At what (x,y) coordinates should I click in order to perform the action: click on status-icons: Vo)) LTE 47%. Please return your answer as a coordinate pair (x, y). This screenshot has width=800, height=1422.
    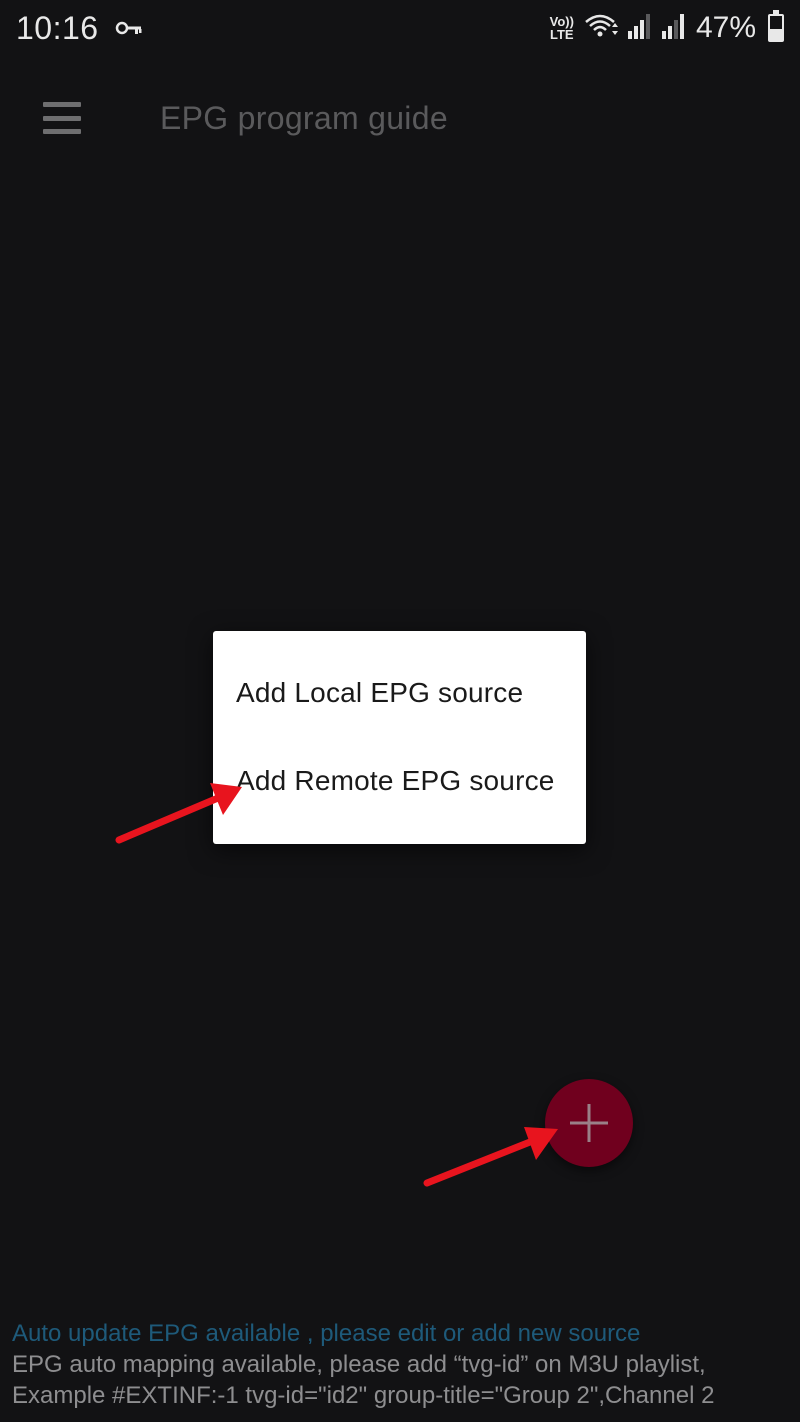
    Looking at the image, I should click on (667, 27).